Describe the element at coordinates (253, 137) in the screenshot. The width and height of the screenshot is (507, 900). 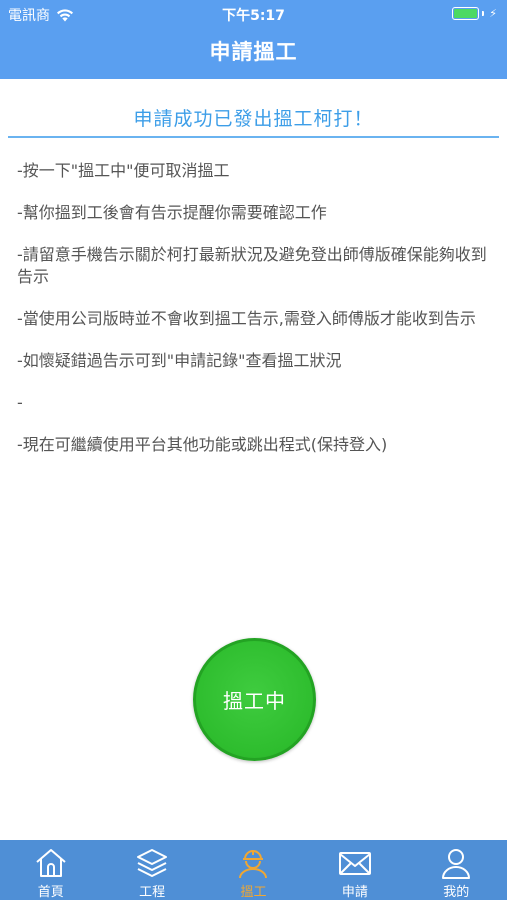
I see `title-divider` at that location.